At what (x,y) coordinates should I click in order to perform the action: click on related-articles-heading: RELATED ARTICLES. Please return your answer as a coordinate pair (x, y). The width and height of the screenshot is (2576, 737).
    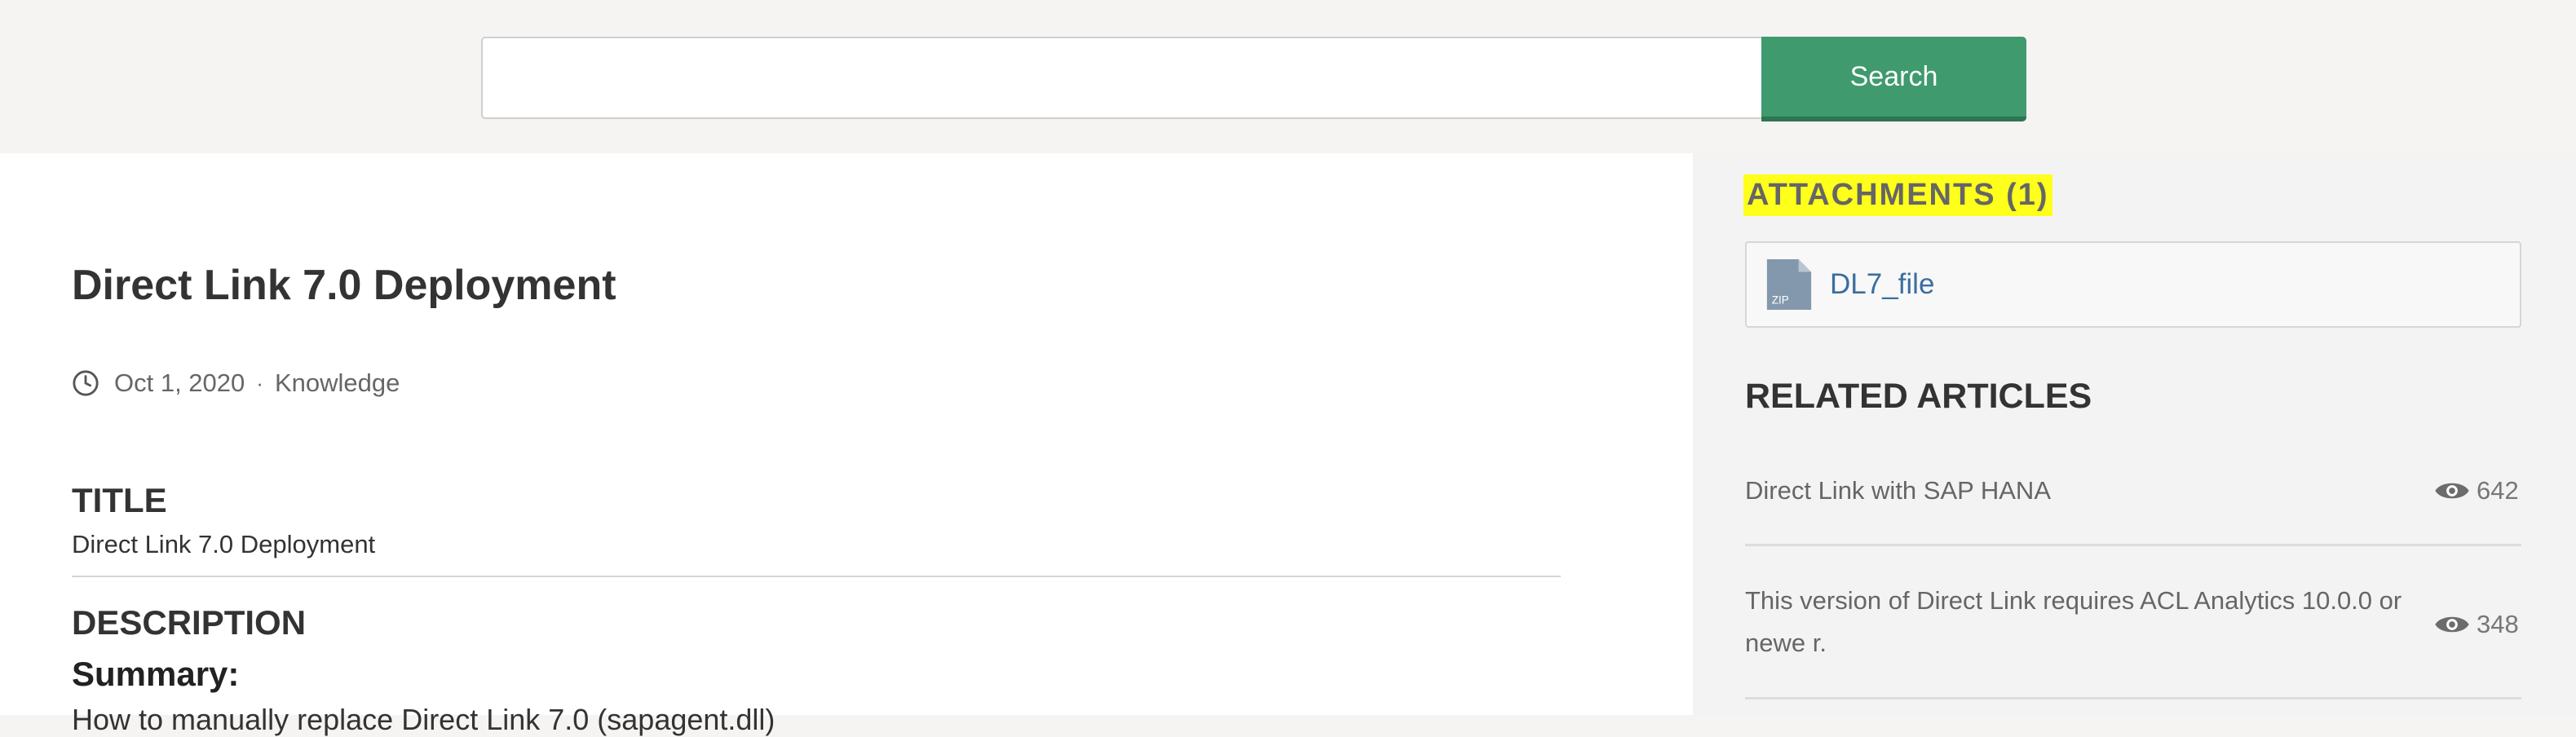
    Looking at the image, I should click on (1918, 396).